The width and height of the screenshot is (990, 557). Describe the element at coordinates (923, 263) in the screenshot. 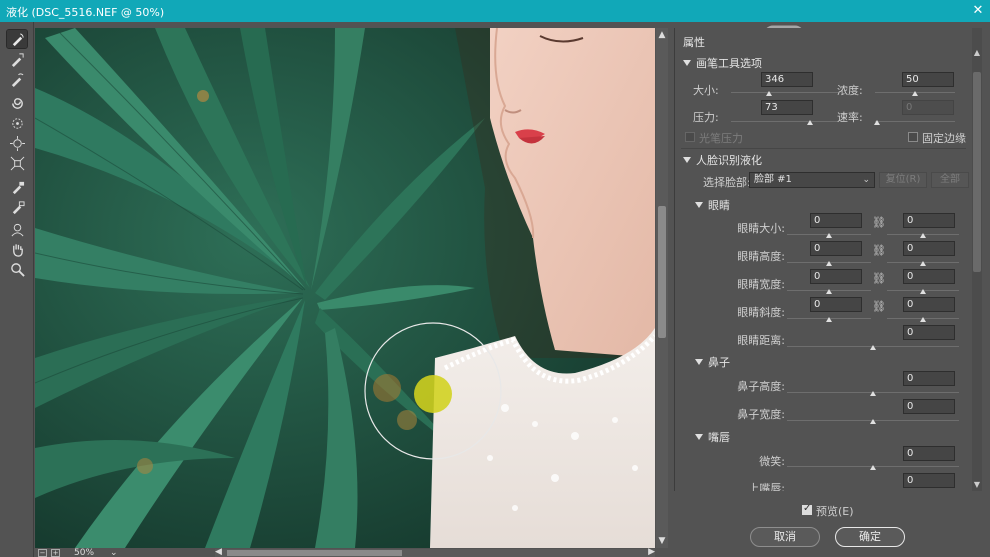

I see `eye-height-right-slider` at that location.